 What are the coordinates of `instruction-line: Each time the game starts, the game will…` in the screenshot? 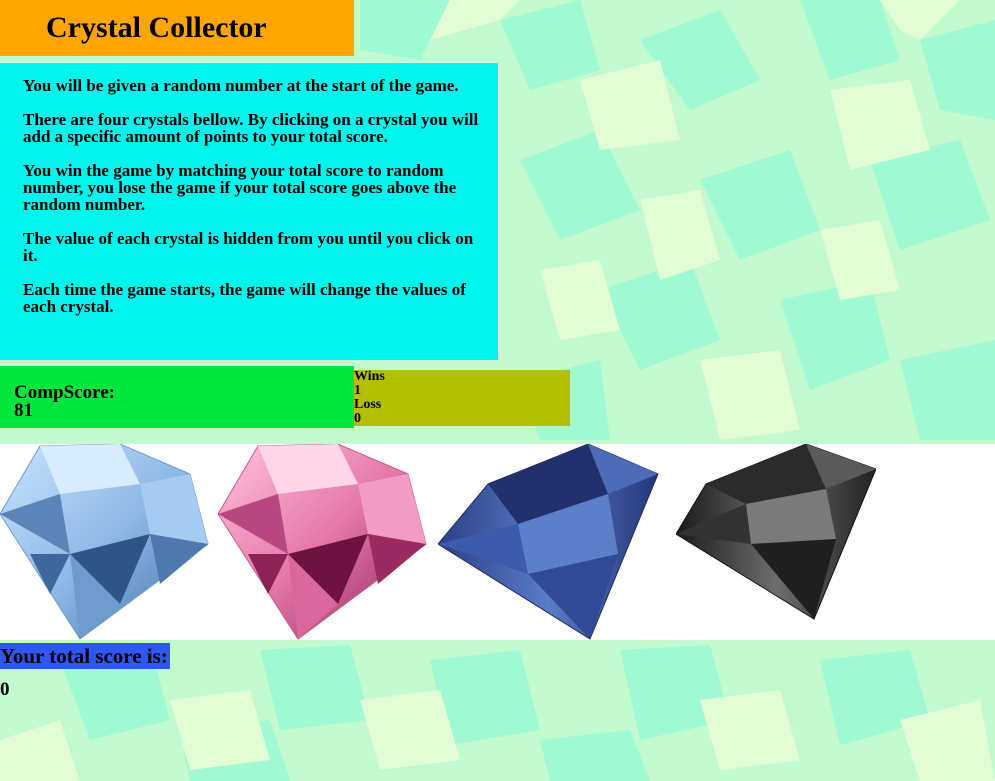 It's located at (244, 298).